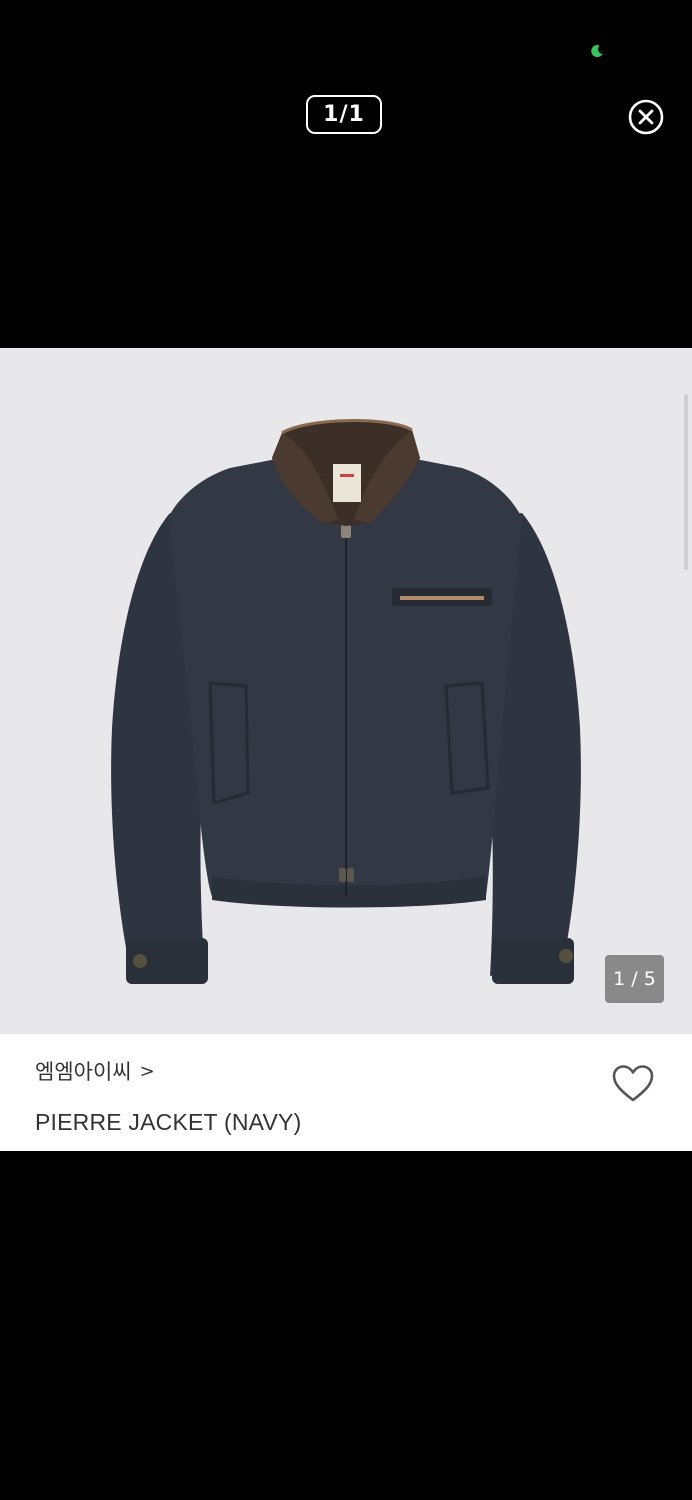 The width and height of the screenshot is (692, 1500). Describe the element at coordinates (346, 1092) in the screenshot. I see `product-info: 엠엠아이씨 > PIERRE JACKET (NAVY)` at that location.